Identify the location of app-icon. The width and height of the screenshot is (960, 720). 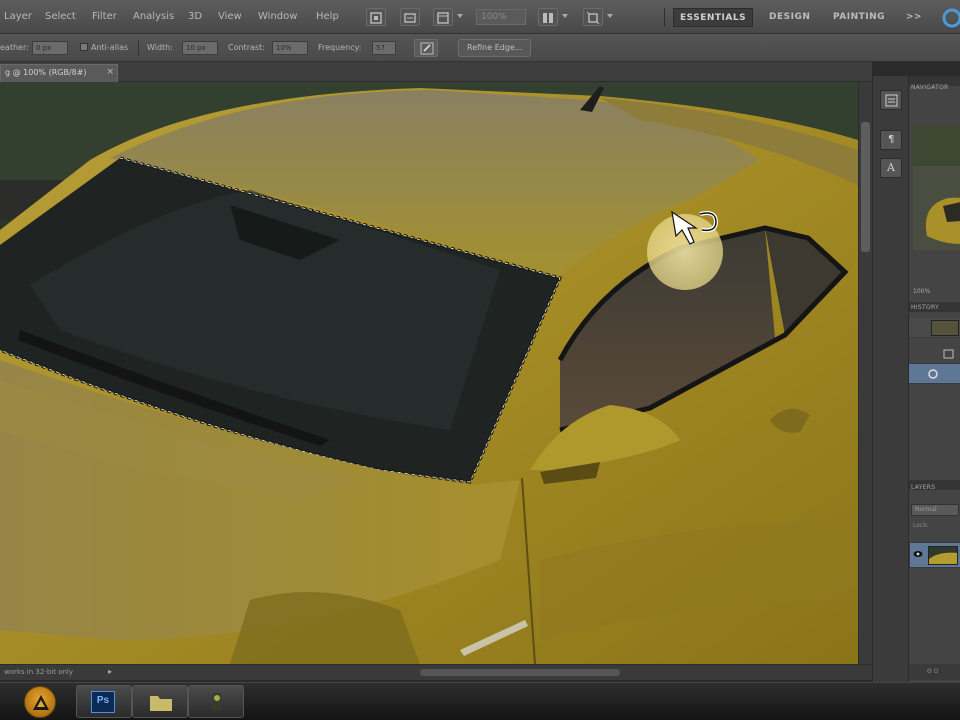
(217, 702).